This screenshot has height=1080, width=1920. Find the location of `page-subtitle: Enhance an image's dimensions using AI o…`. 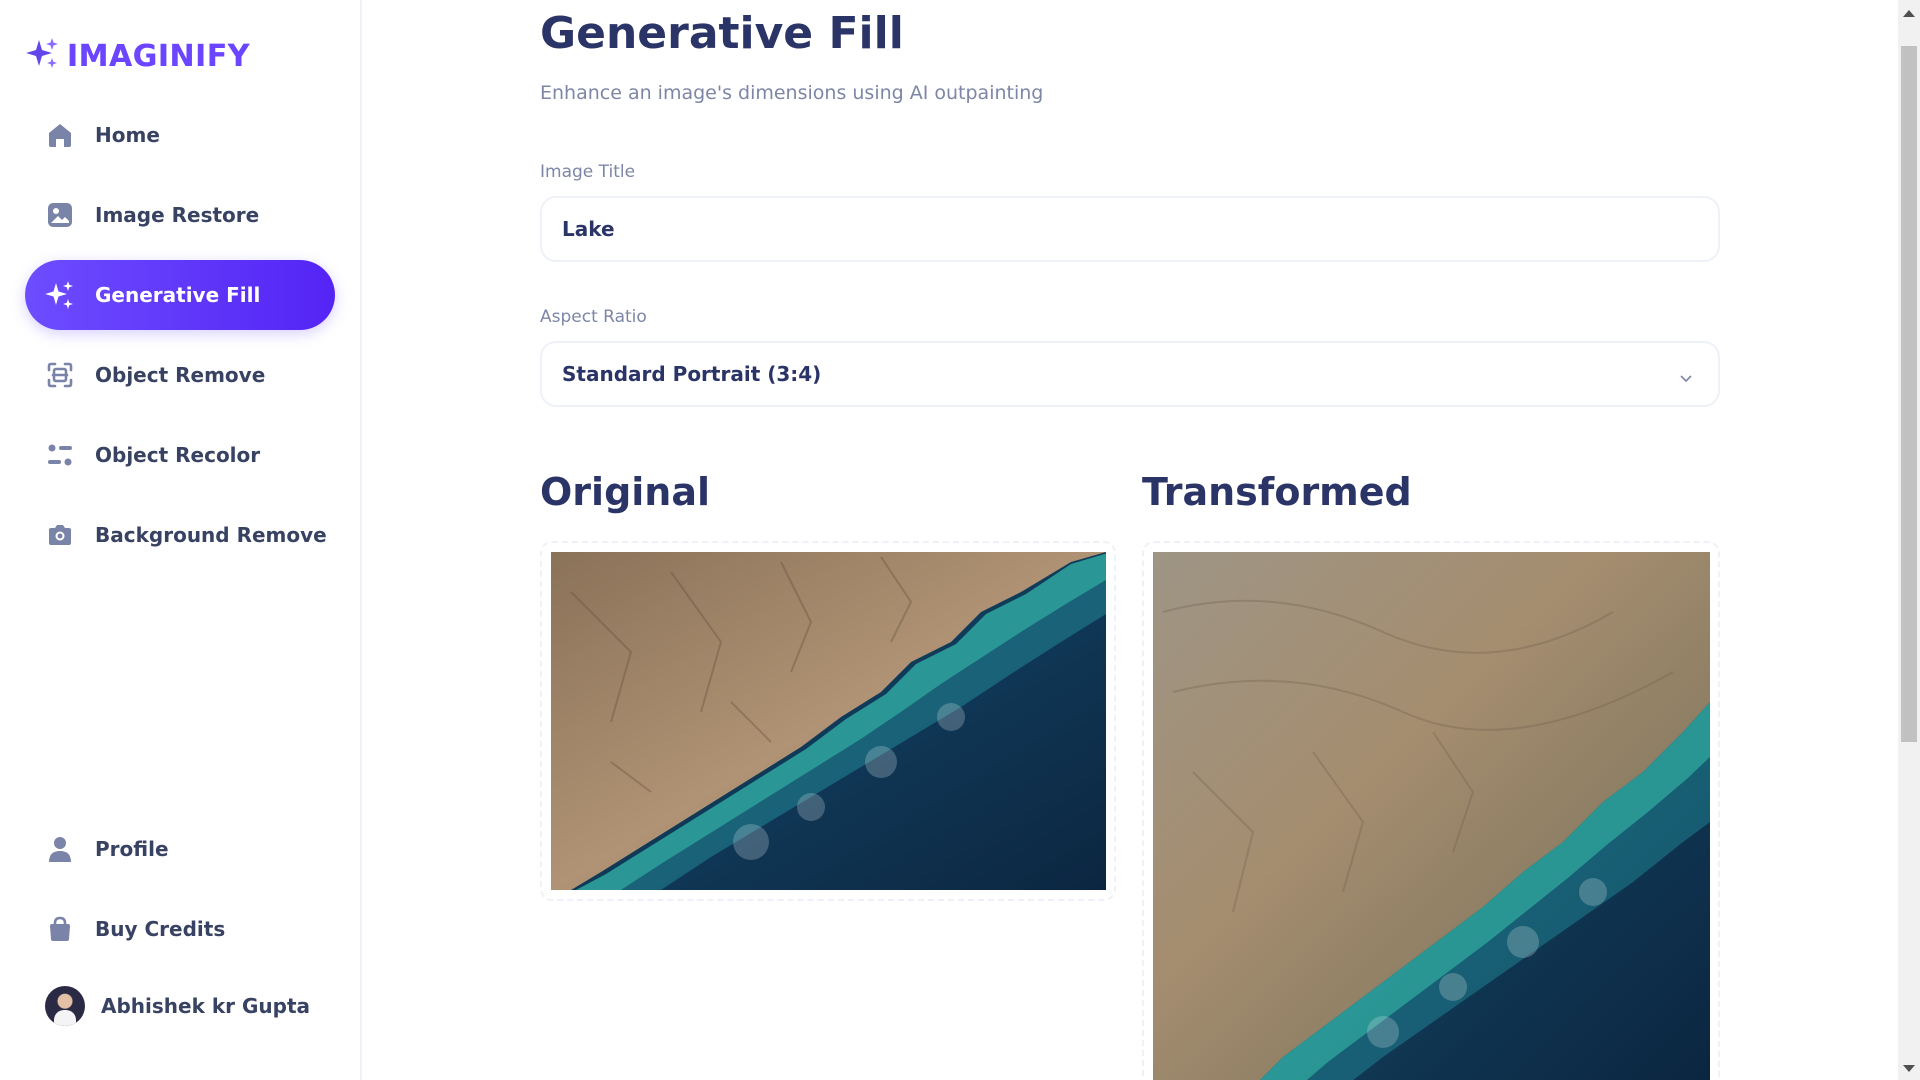

page-subtitle: Enhance an image's dimensions using AI o… is located at coordinates (792, 93).